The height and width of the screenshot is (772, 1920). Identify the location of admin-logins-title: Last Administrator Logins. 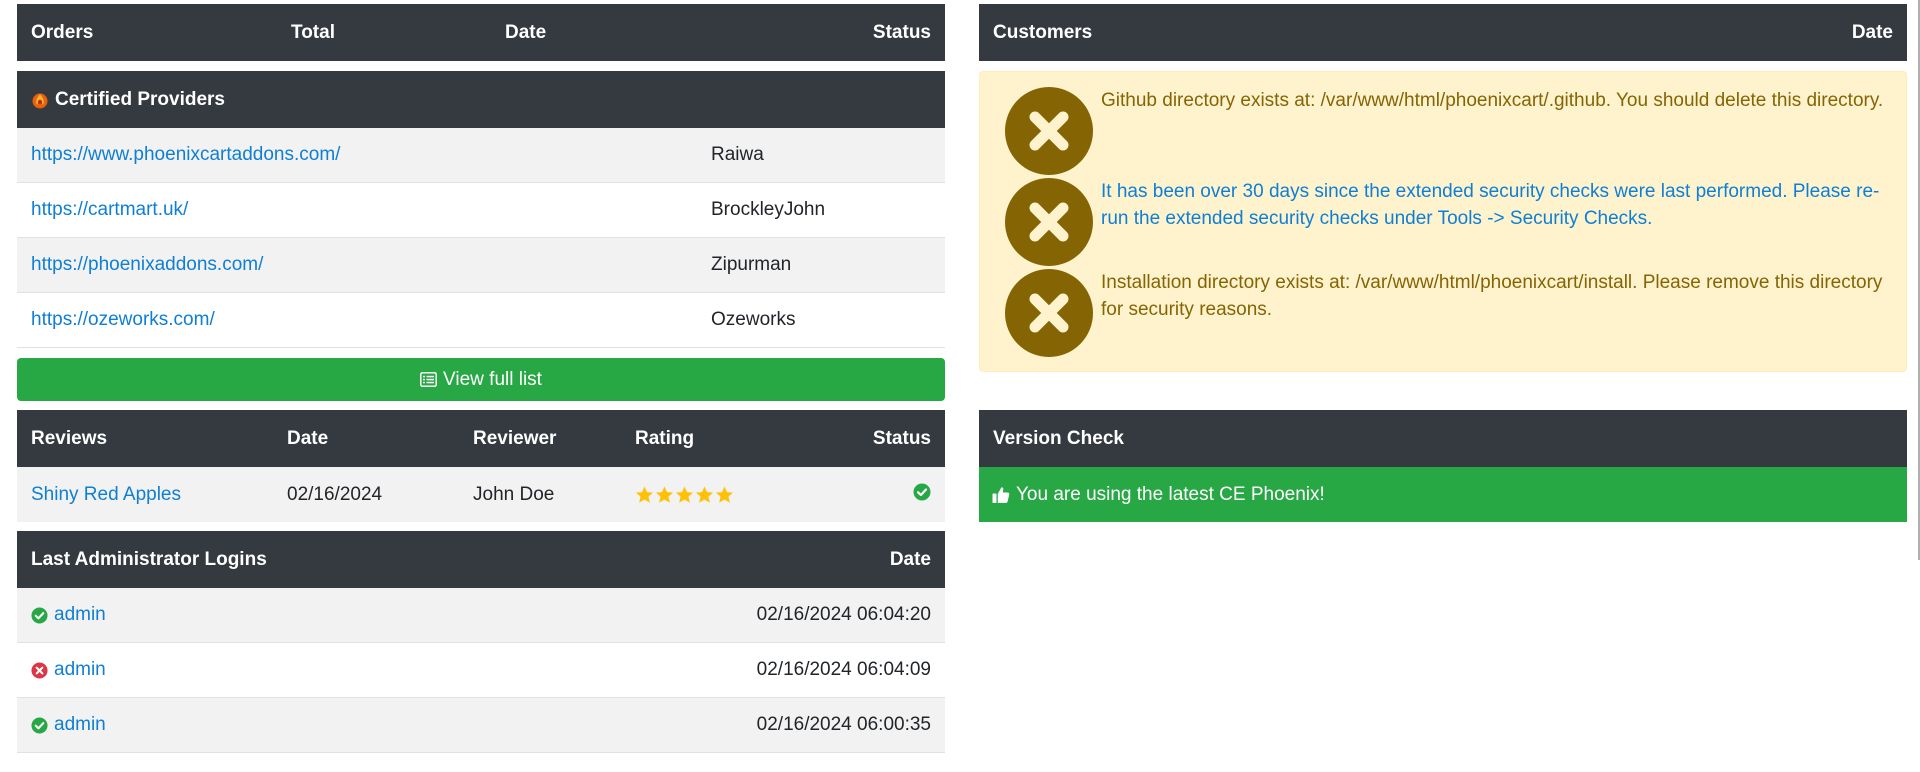
(149, 559).